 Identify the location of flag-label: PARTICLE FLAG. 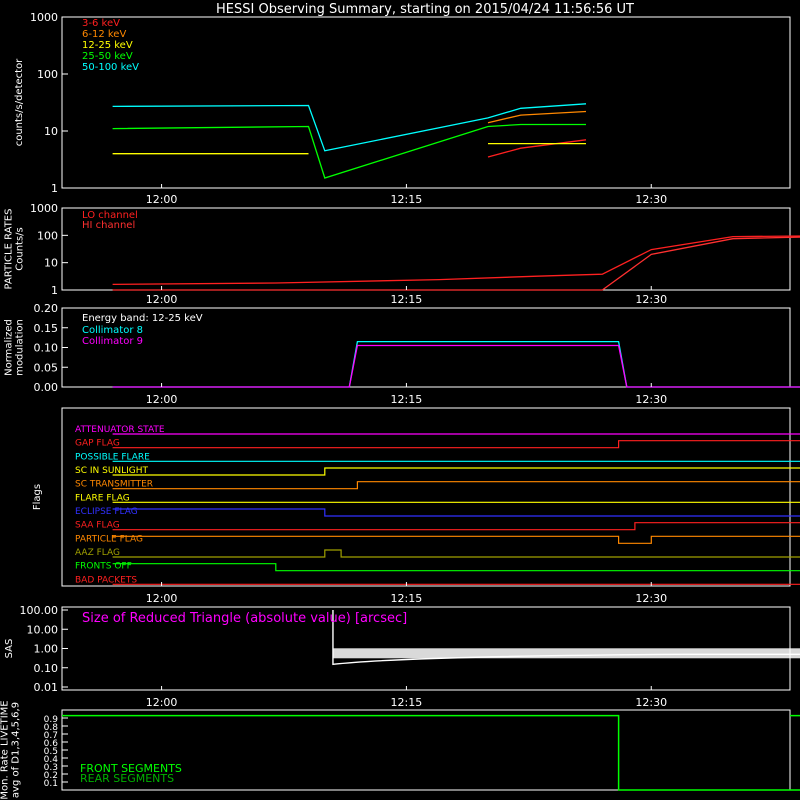
(109, 539).